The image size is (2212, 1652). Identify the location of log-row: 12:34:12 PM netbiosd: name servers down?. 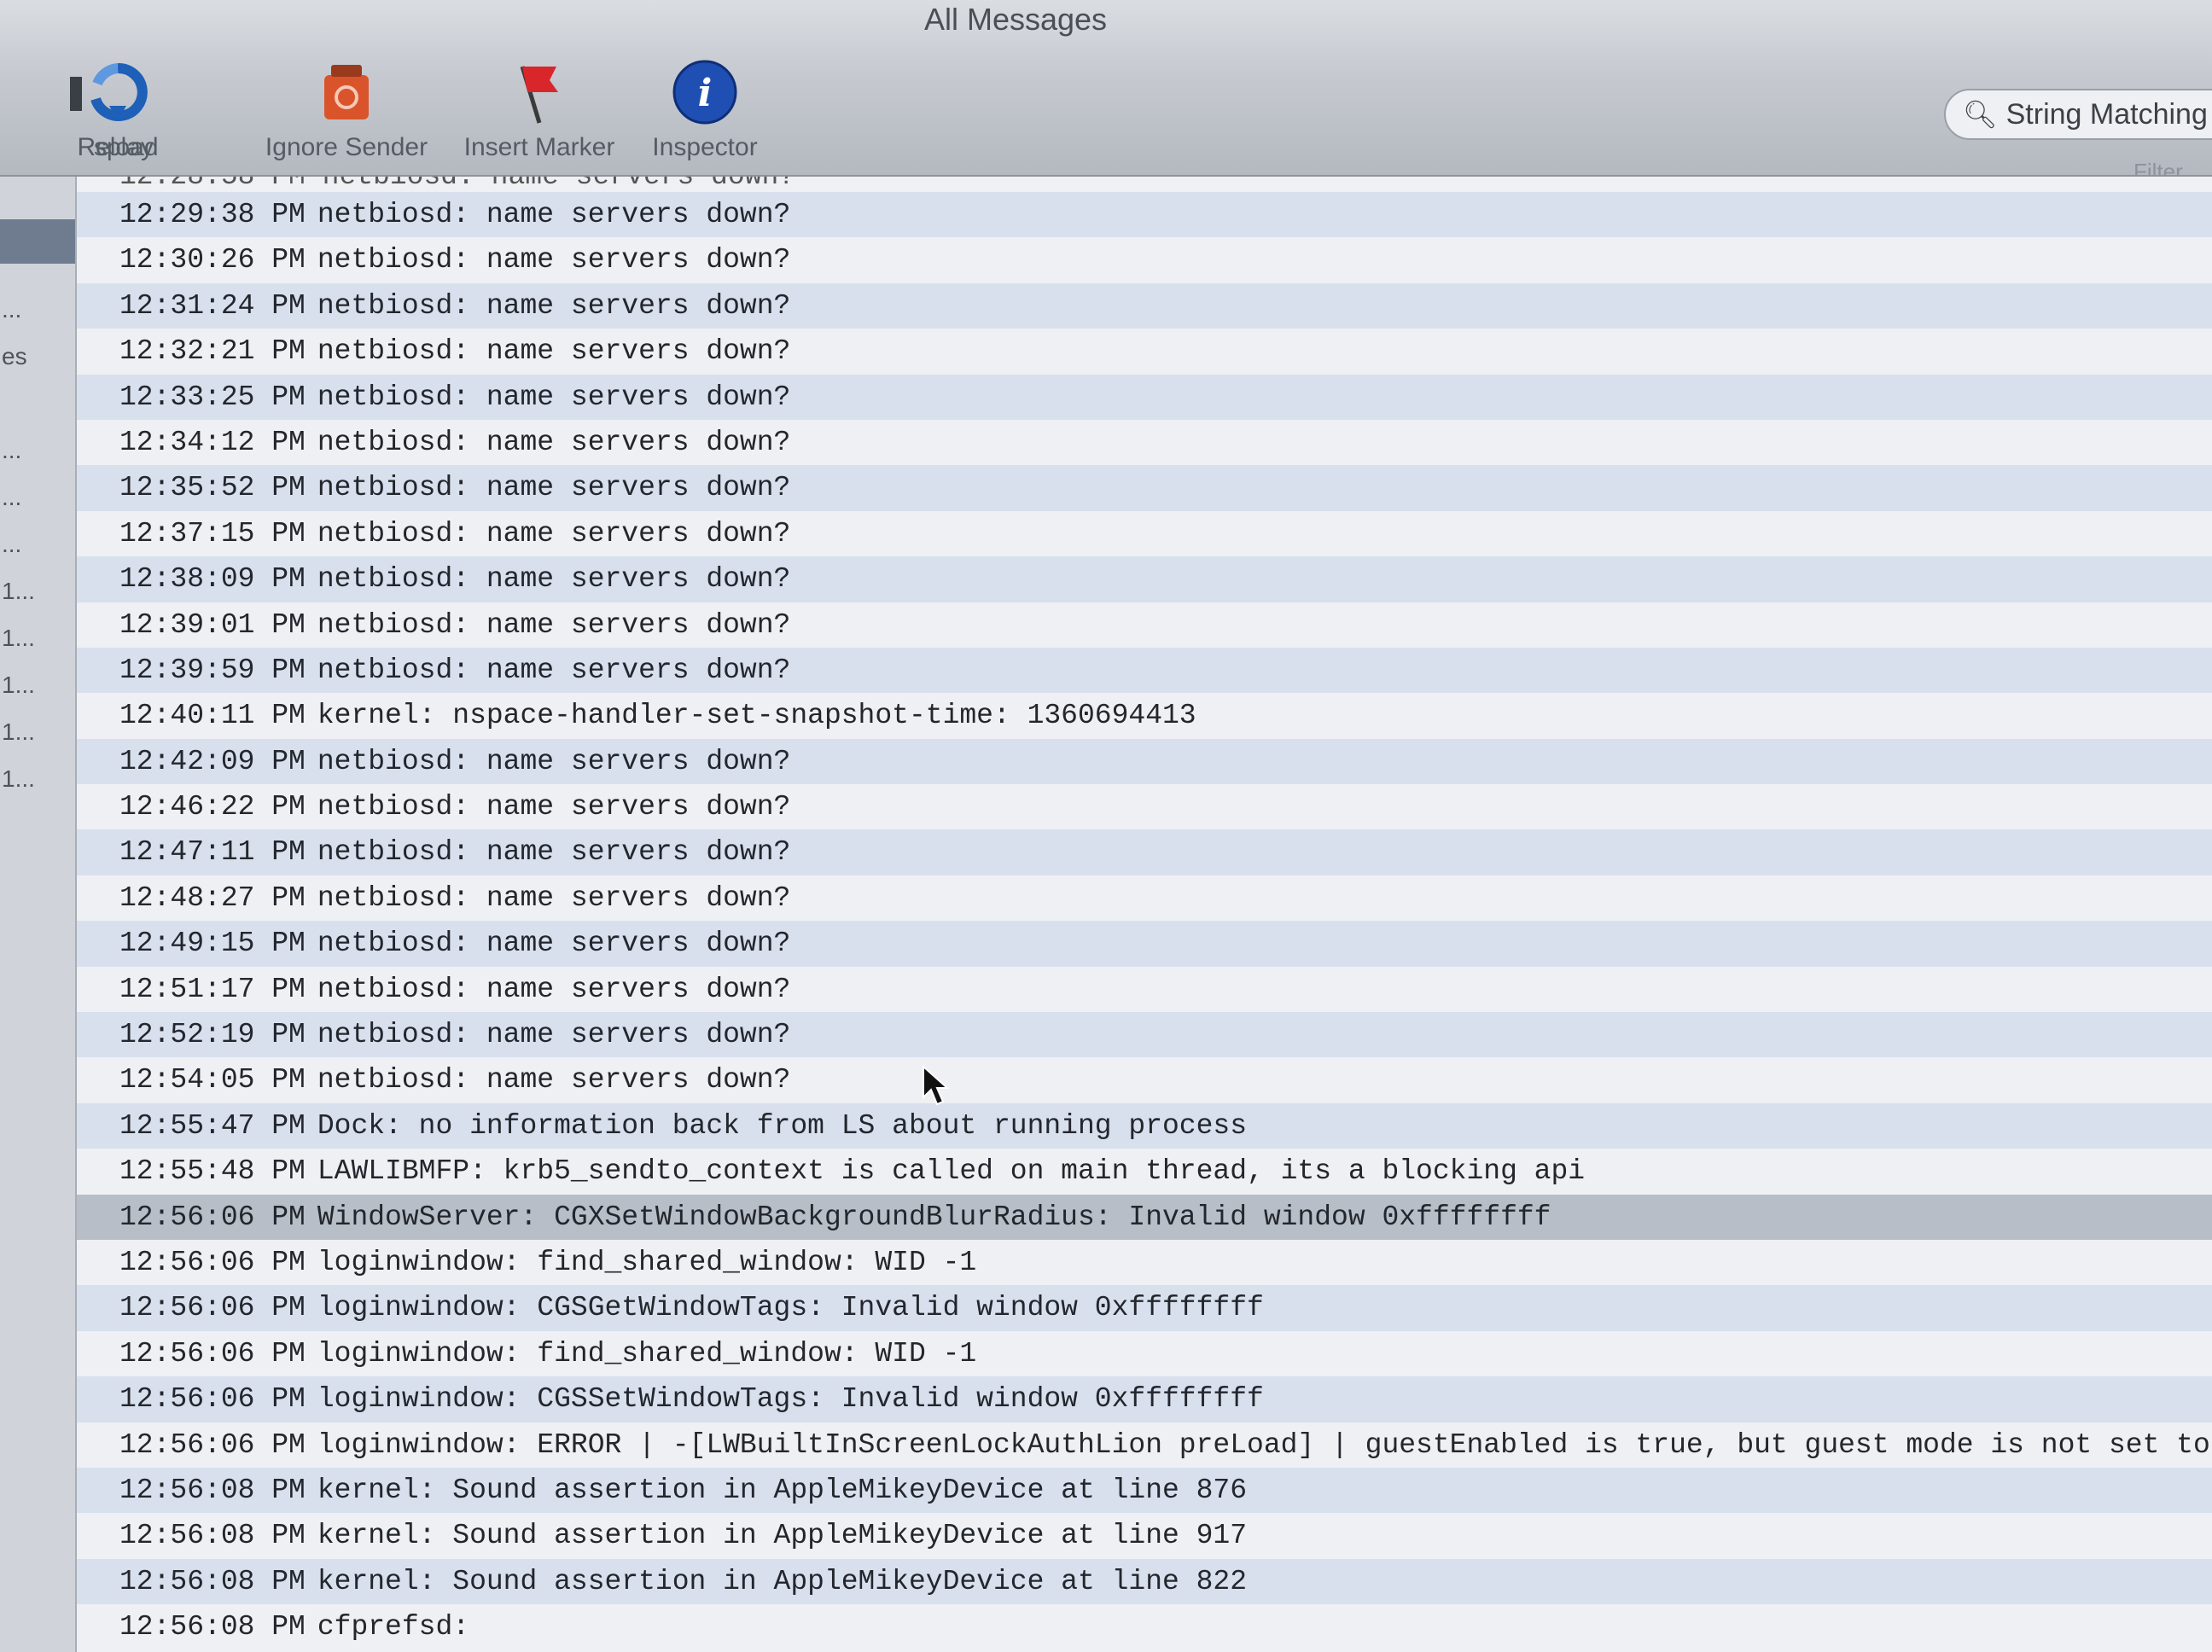
(1144, 442).